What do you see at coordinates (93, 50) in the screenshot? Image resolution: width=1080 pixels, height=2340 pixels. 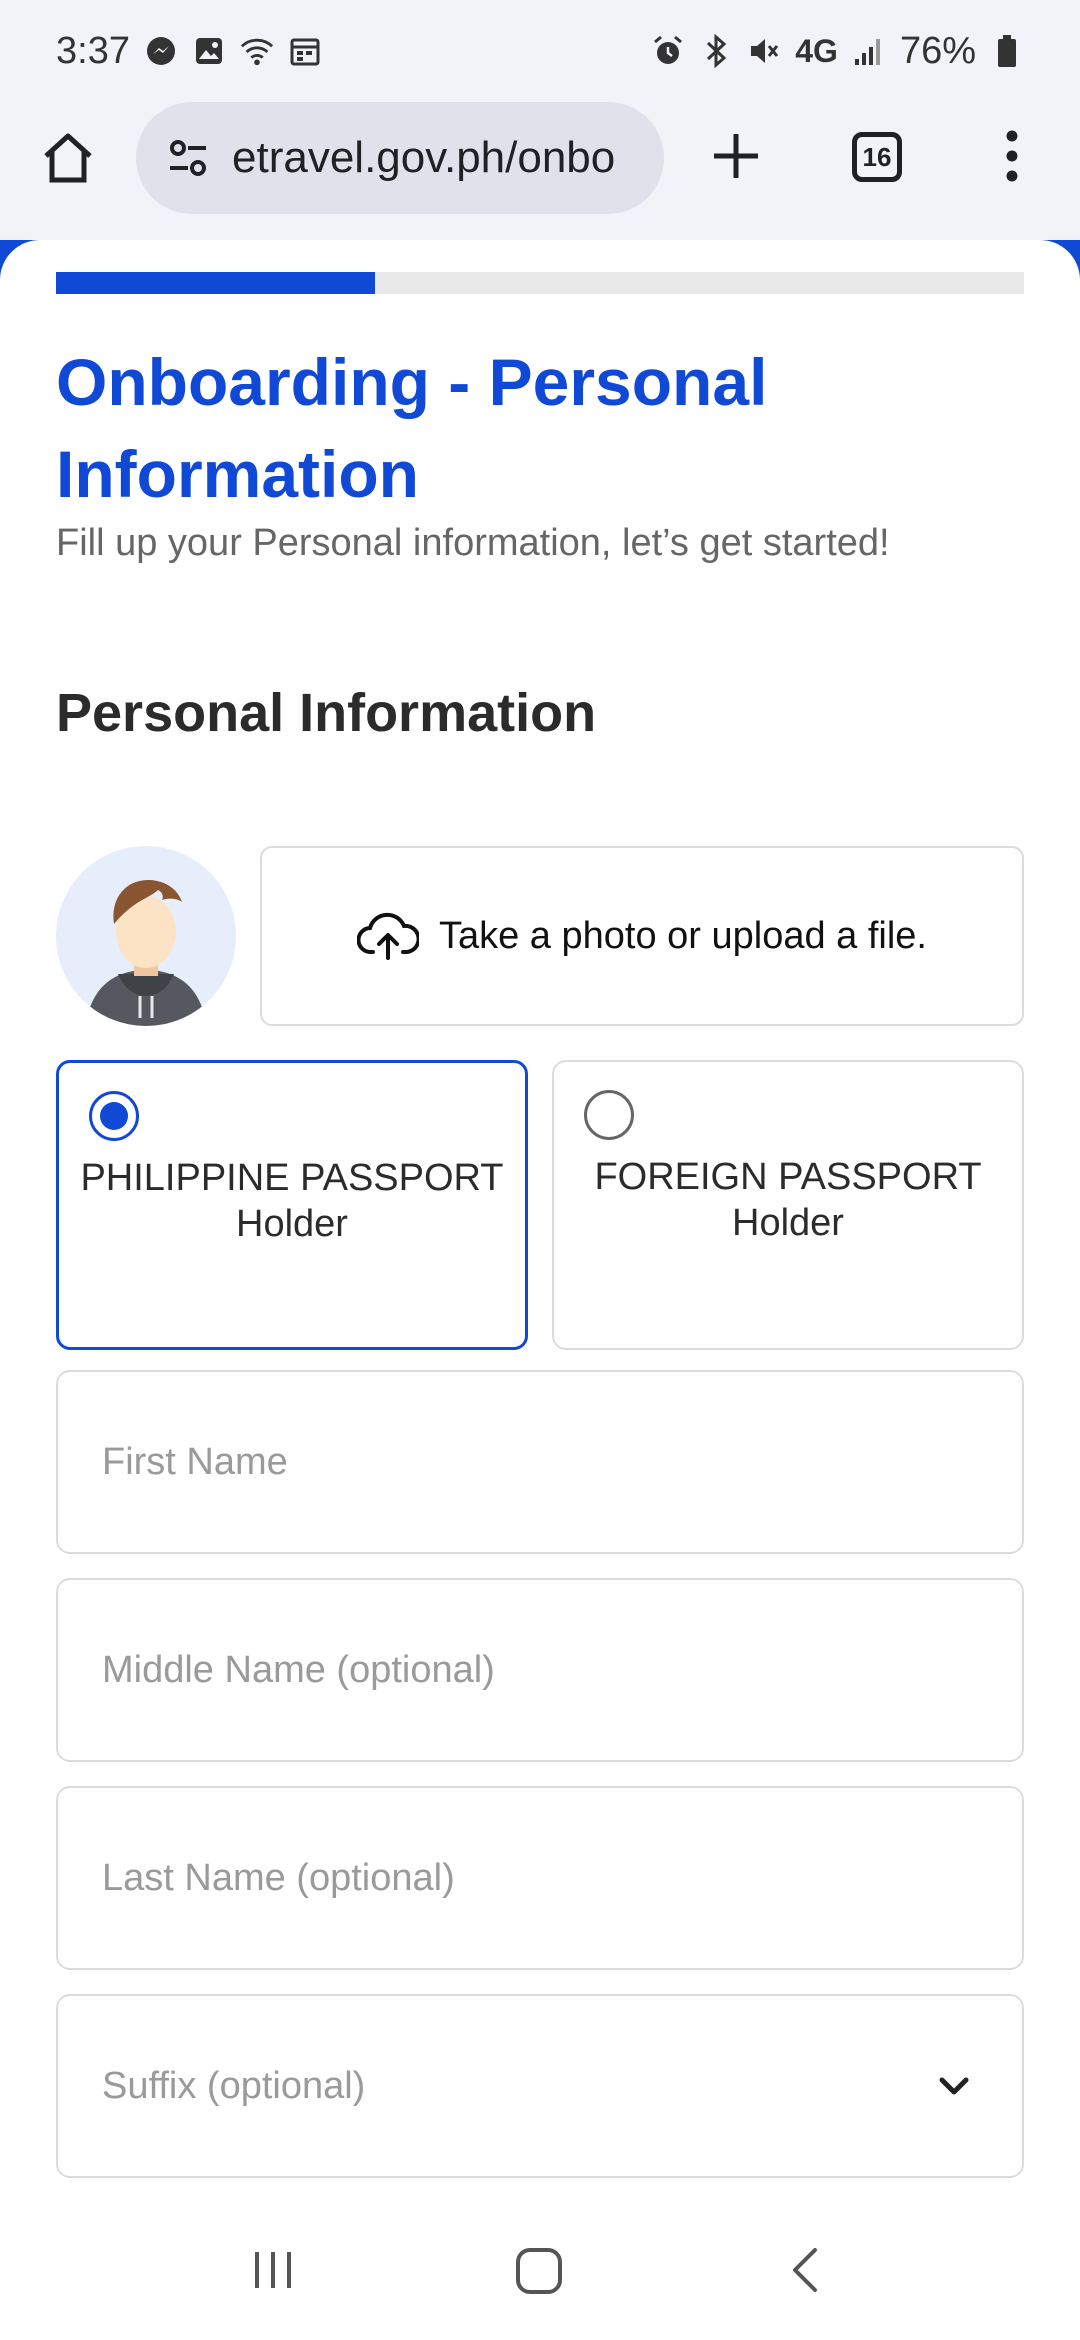 I see `status-time: 3:37` at bounding box center [93, 50].